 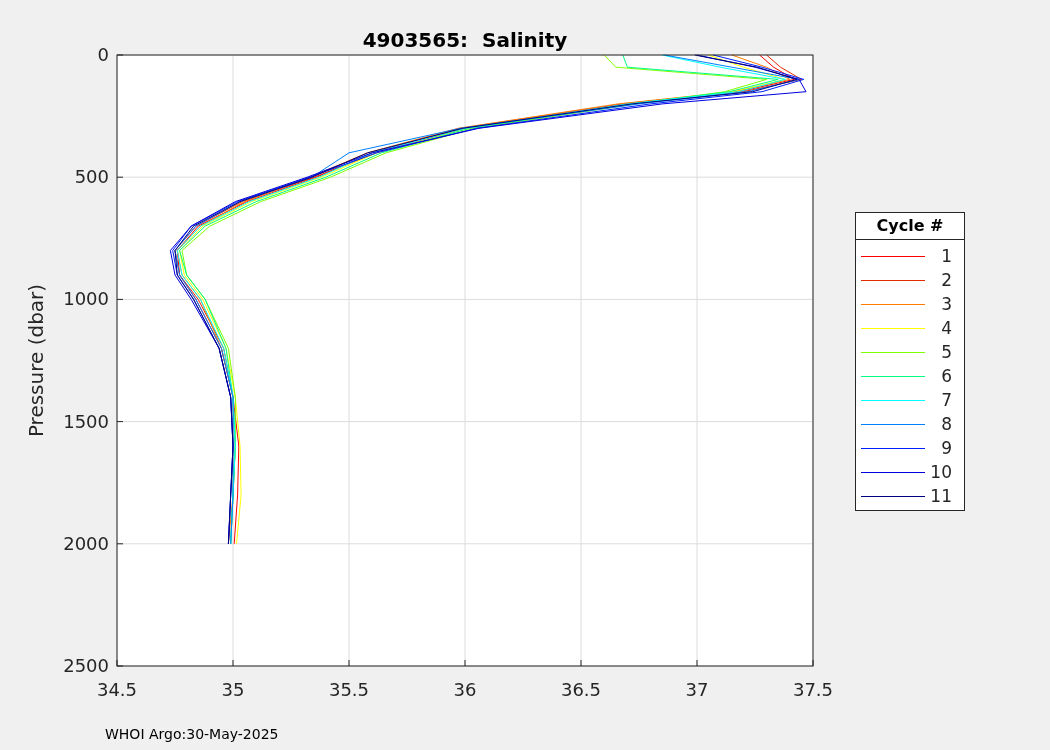 What do you see at coordinates (946, 400) in the screenshot?
I see `legend-label: 7` at bounding box center [946, 400].